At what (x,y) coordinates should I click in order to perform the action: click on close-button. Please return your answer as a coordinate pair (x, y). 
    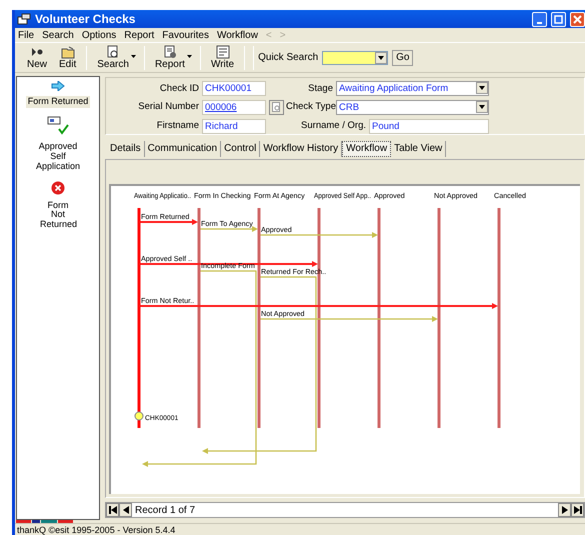
    Looking at the image, I should click on (577, 19).